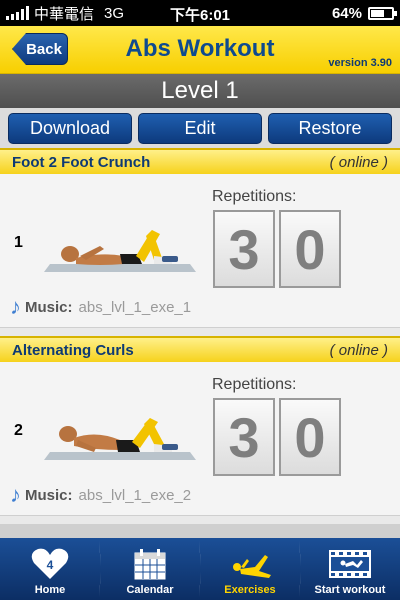 This screenshot has width=400, height=600. Describe the element at coordinates (350, 564) in the screenshot. I see `start-workout-icon` at that location.